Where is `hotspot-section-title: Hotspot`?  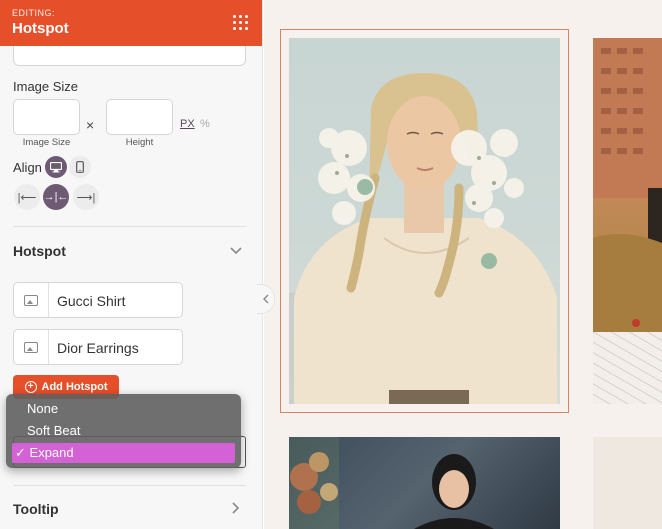
hotspot-section-title: Hotspot is located at coordinates (39, 251).